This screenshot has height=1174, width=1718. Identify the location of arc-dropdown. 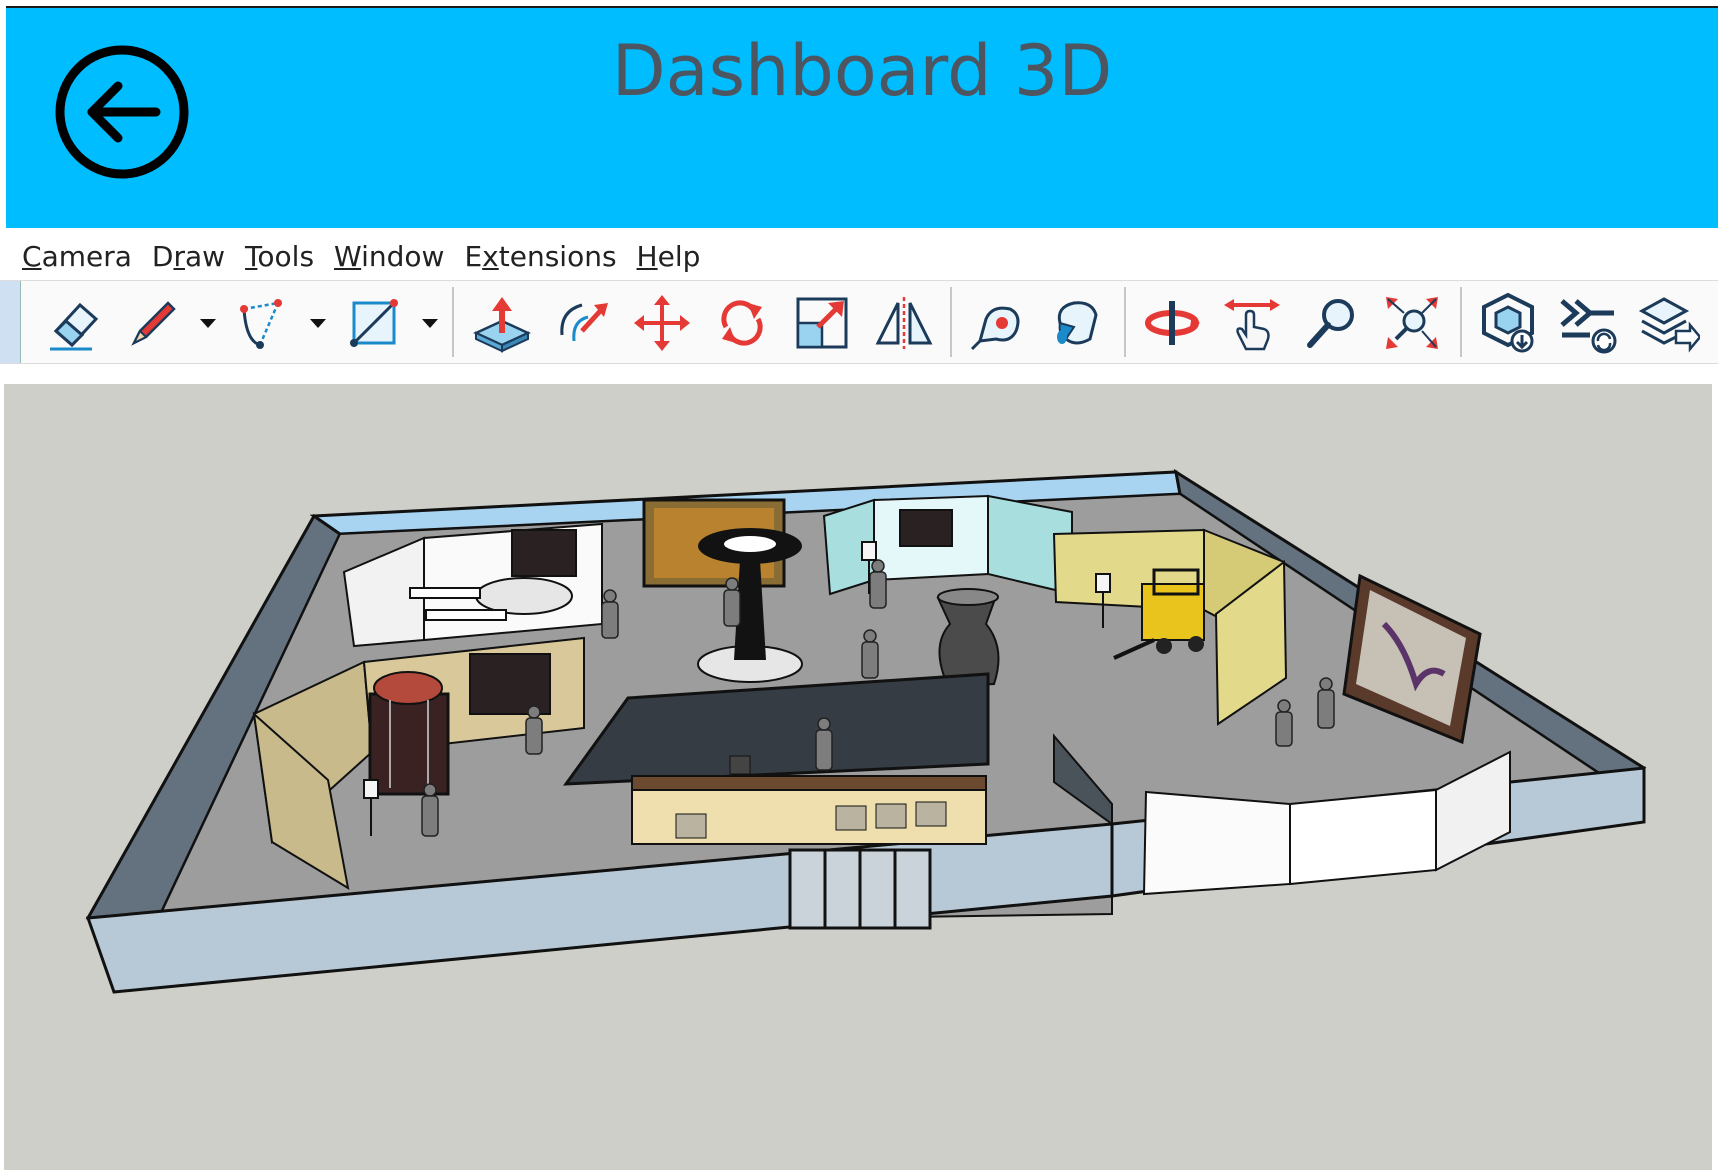
(318, 323).